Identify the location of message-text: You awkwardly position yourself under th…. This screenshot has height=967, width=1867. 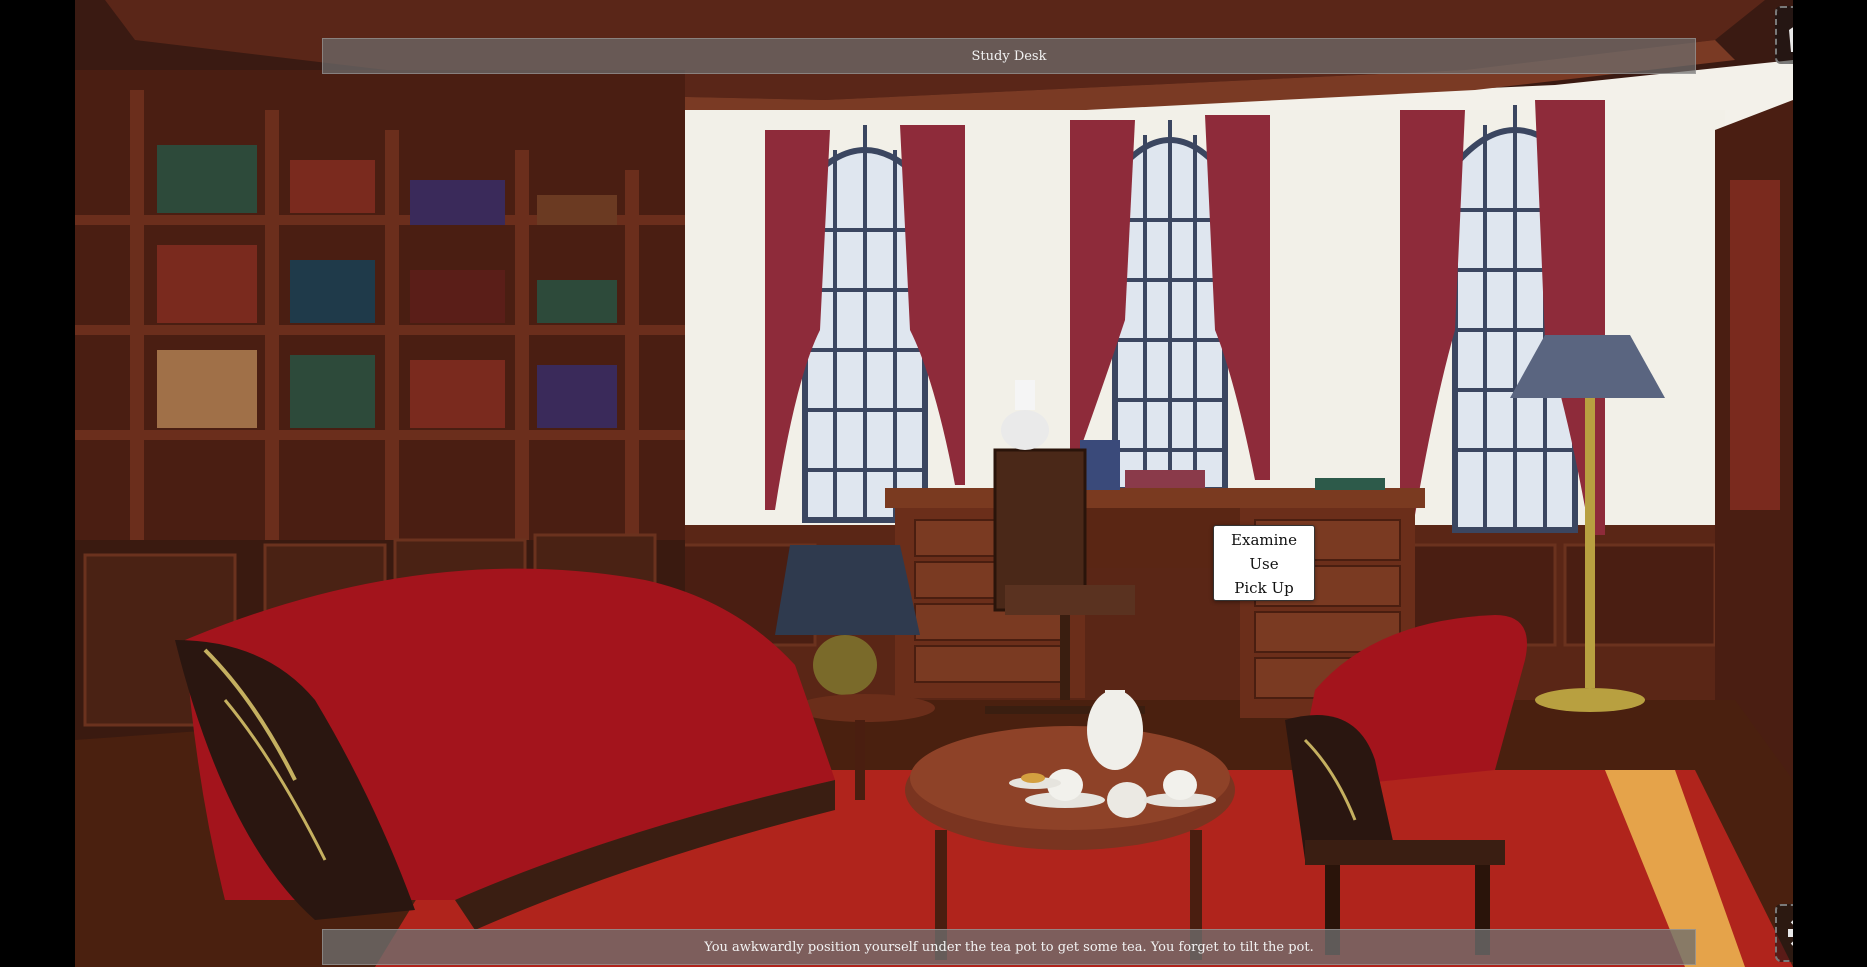
(1009, 947).